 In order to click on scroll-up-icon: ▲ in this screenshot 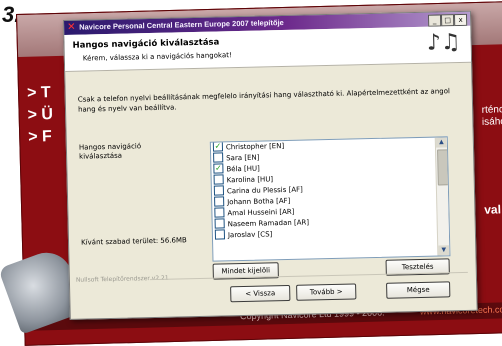, I will do `click(441, 142)`.